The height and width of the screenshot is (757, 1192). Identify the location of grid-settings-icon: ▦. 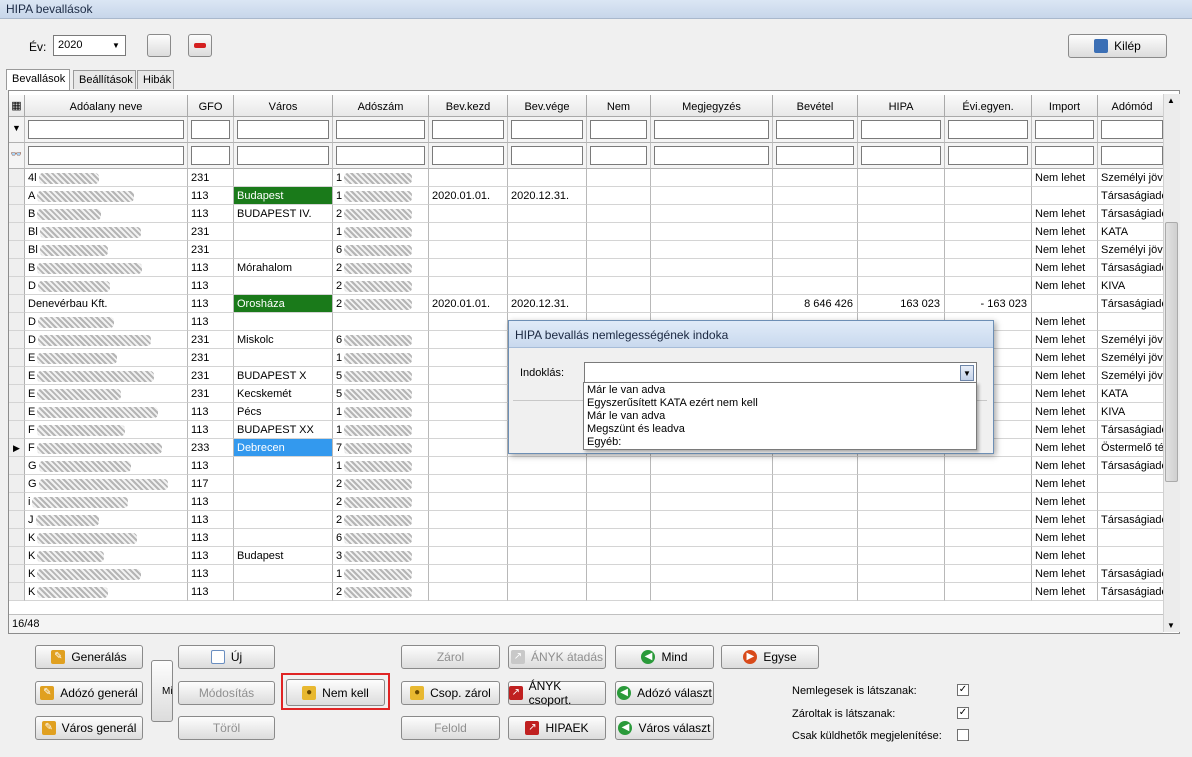
(17, 106).